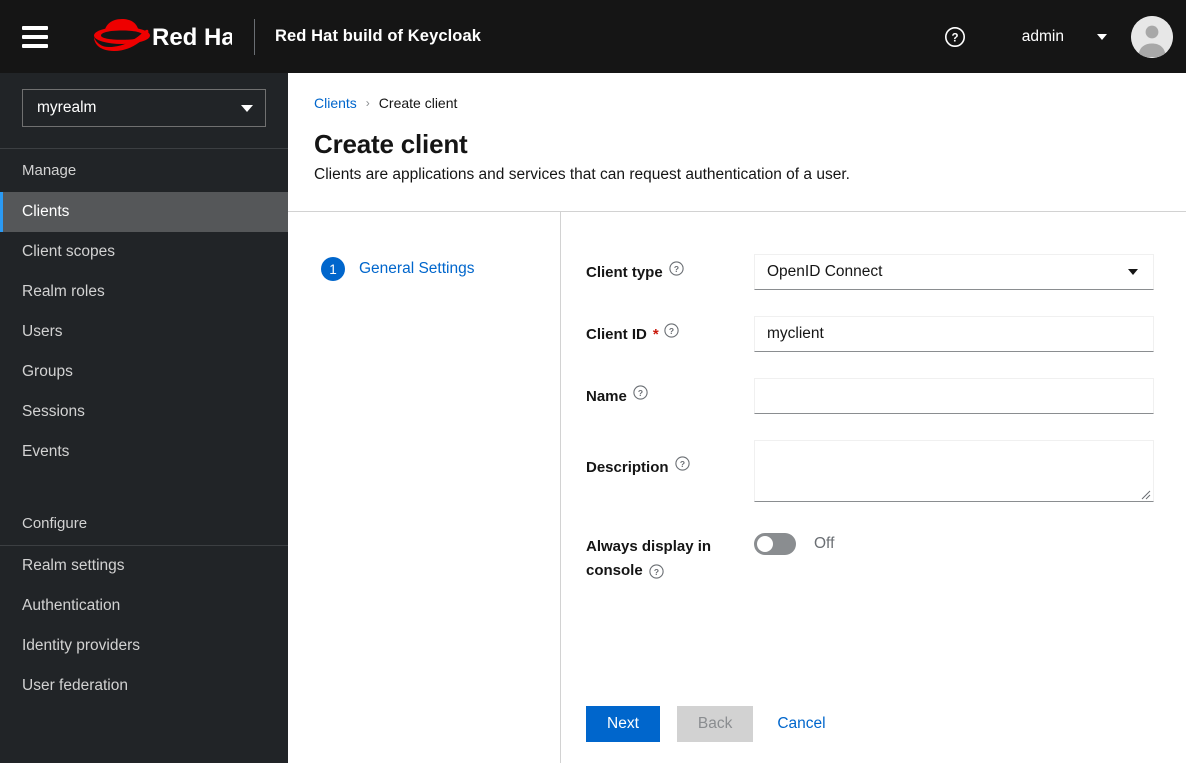 The image size is (1186, 763). I want to click on client-id-label-text: Client ID, so click(616, 334).